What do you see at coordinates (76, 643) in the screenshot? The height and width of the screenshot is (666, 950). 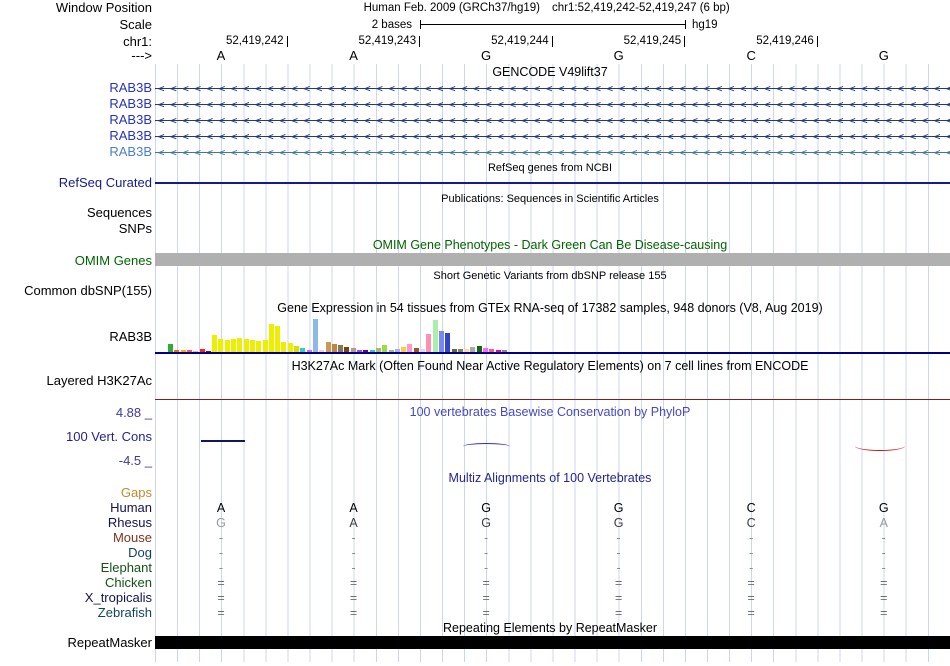 I see `repeatmasker-track-label: RepeatMasker` at bounding box center [76, 643].